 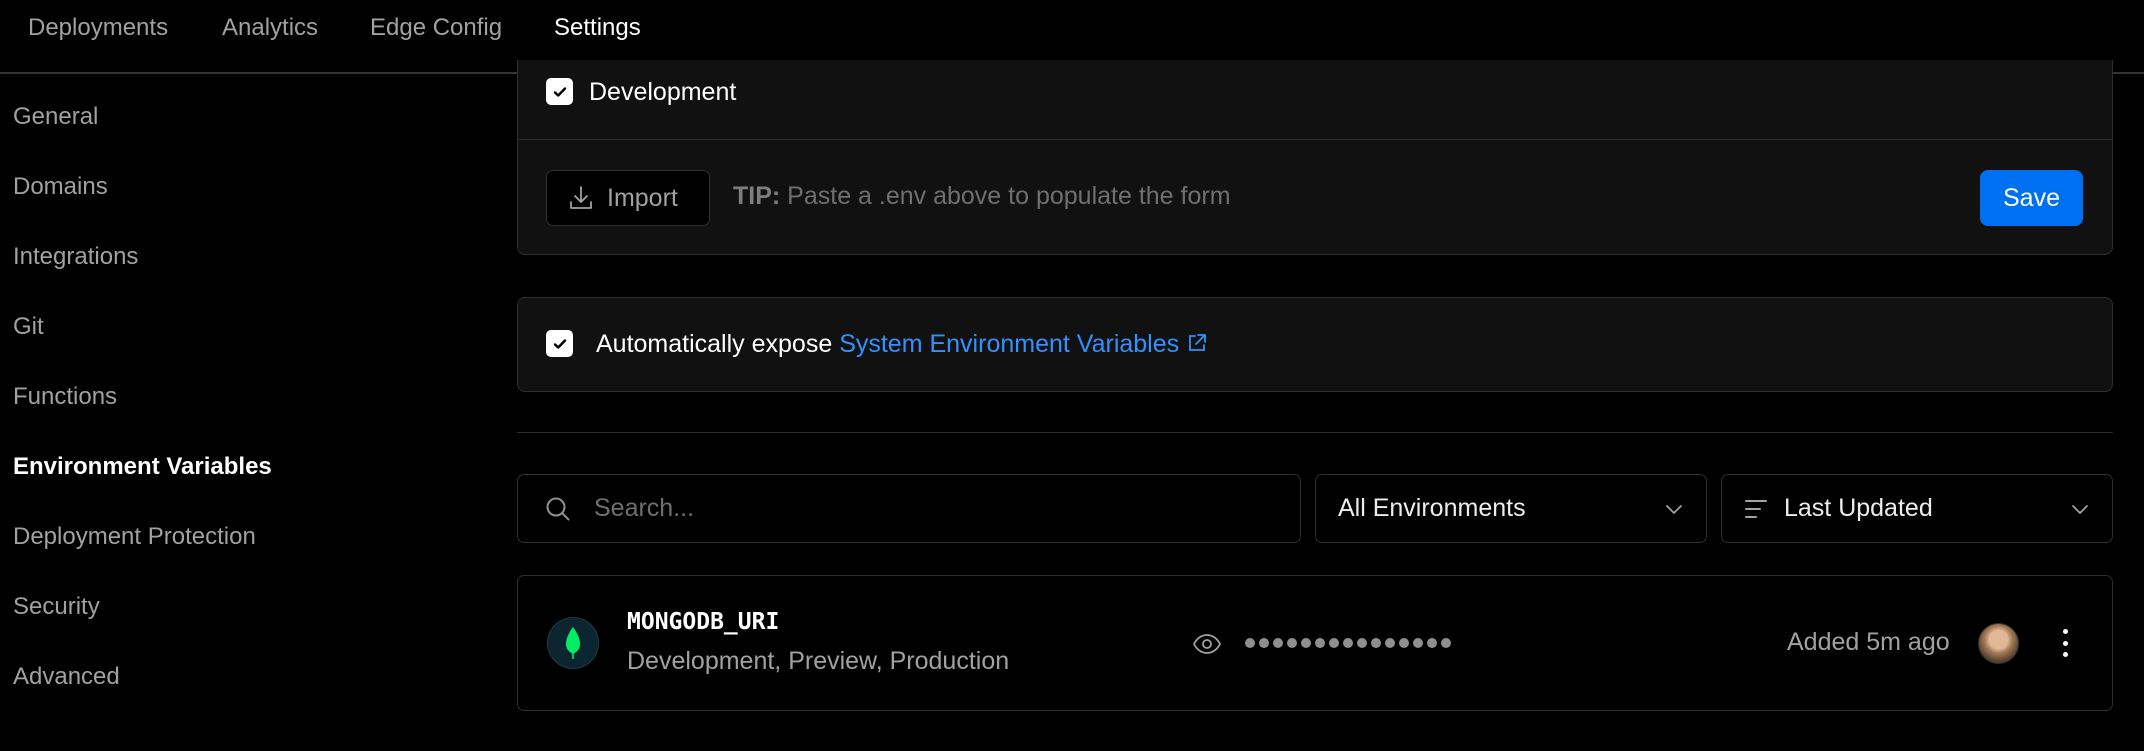 I want to click on download-icon, so click(x=581, y=197).